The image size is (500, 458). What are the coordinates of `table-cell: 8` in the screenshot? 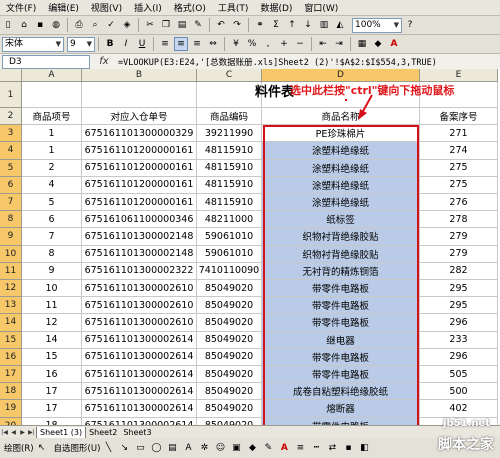 It's located at (52, 254).